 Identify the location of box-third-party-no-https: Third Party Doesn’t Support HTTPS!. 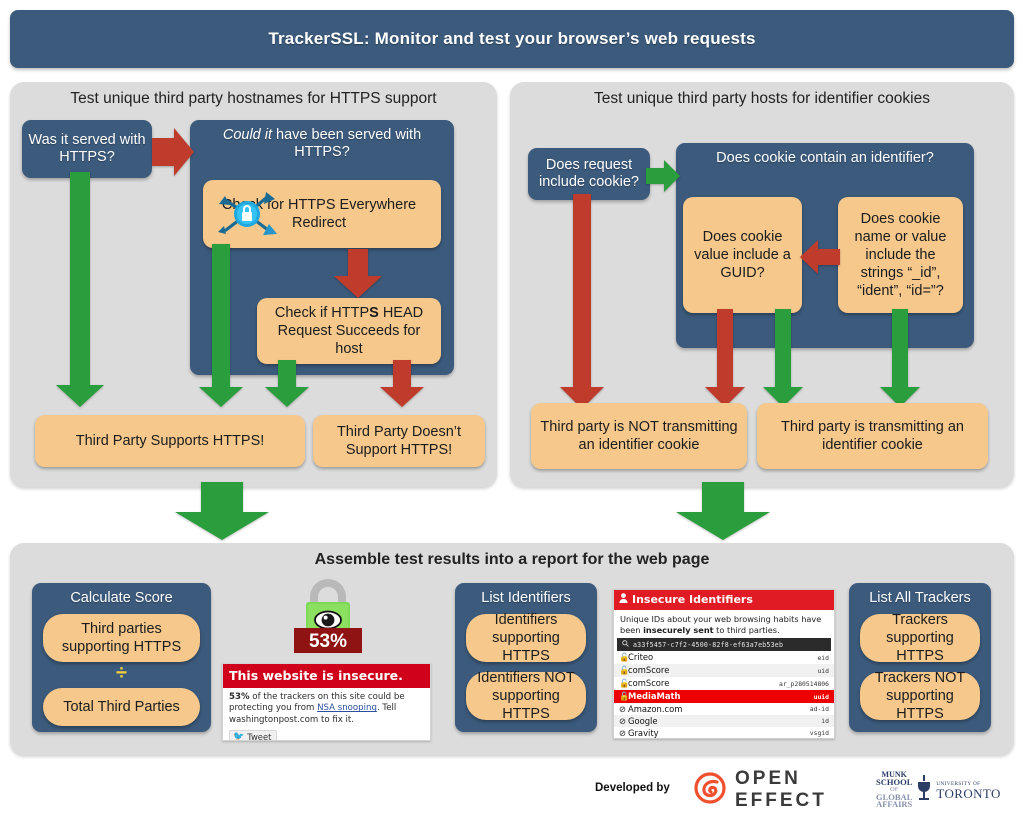
(399, 441).